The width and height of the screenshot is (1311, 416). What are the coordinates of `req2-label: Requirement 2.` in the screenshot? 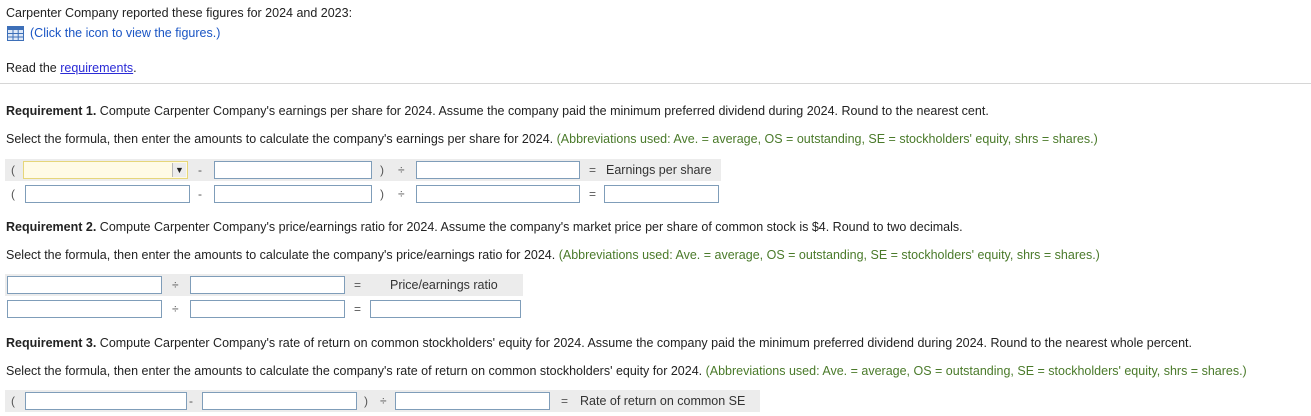 It's located at (51, 227).